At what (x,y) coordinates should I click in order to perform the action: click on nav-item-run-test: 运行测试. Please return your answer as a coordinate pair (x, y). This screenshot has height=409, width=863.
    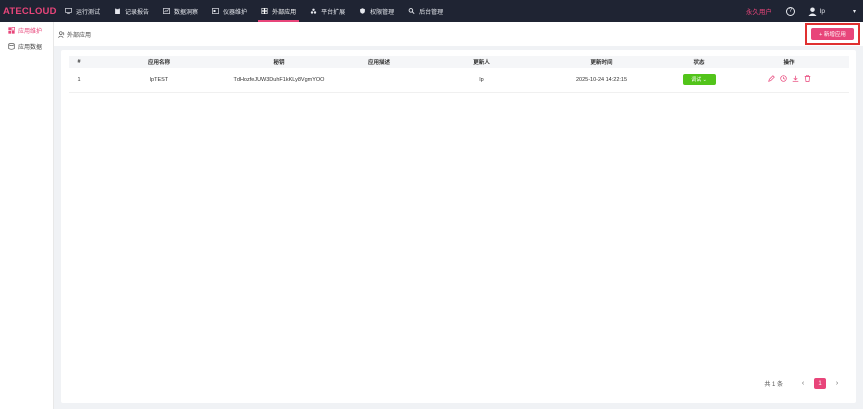
    Looking at the image, I should click on (82, 11).